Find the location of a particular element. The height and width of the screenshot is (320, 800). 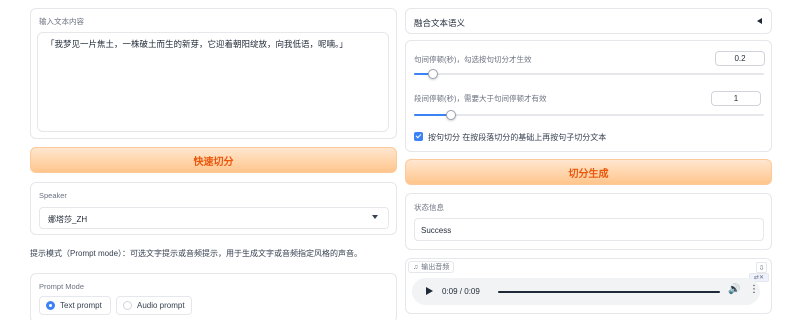

sentence-pause-track is located at coordinates (589, 74).